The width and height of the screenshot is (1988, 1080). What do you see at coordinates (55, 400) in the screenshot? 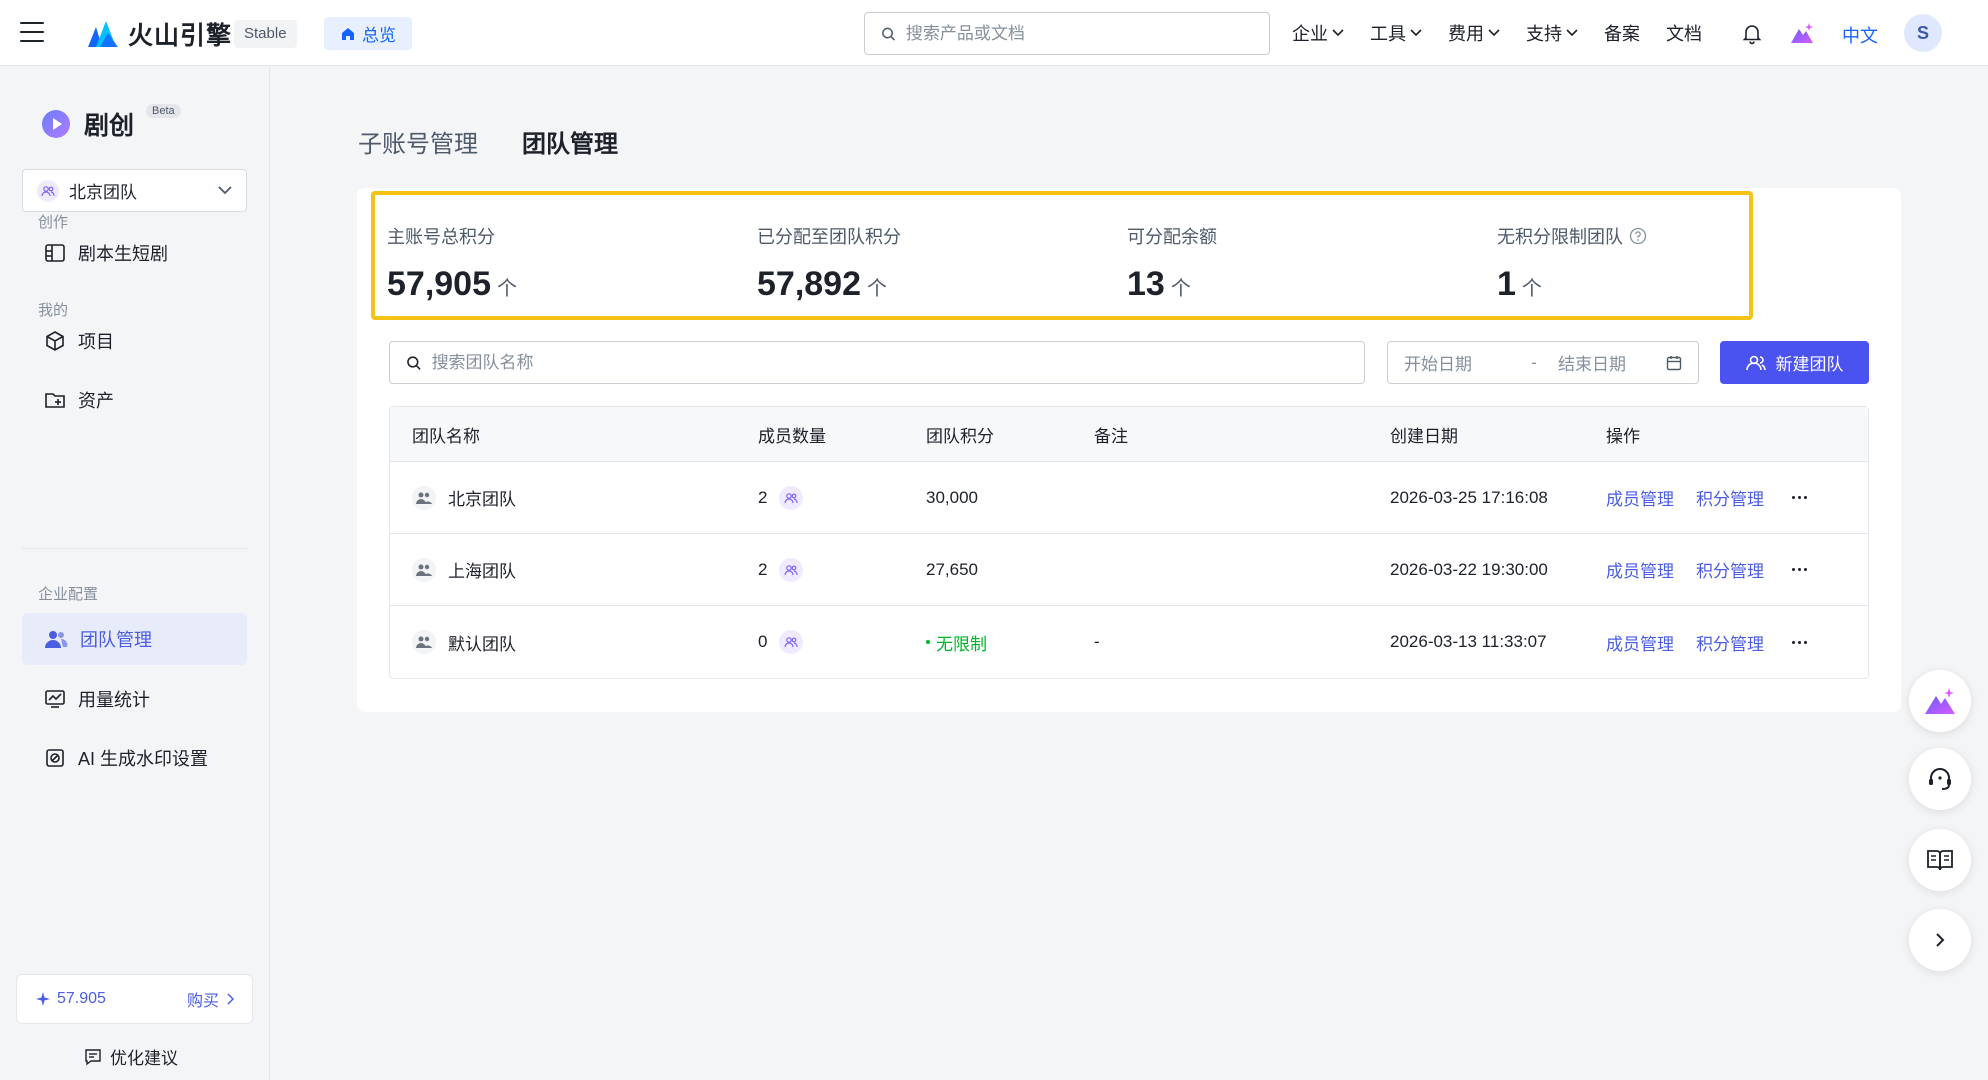
I see `asset-folder-icon` at bounding box center [55, 400].